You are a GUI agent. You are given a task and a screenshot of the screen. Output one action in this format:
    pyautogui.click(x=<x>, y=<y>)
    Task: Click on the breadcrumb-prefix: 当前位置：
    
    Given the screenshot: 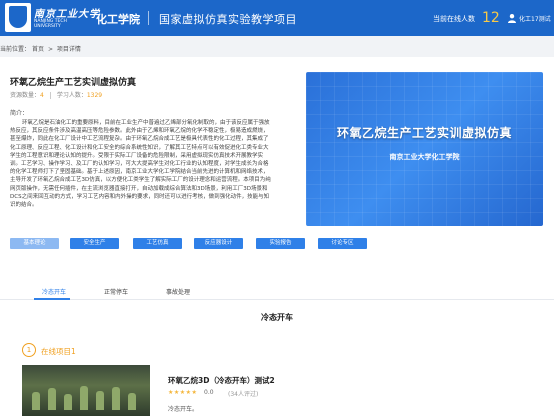 What is the action you would take?
    pyautogui.click(x=15, y=49)
    